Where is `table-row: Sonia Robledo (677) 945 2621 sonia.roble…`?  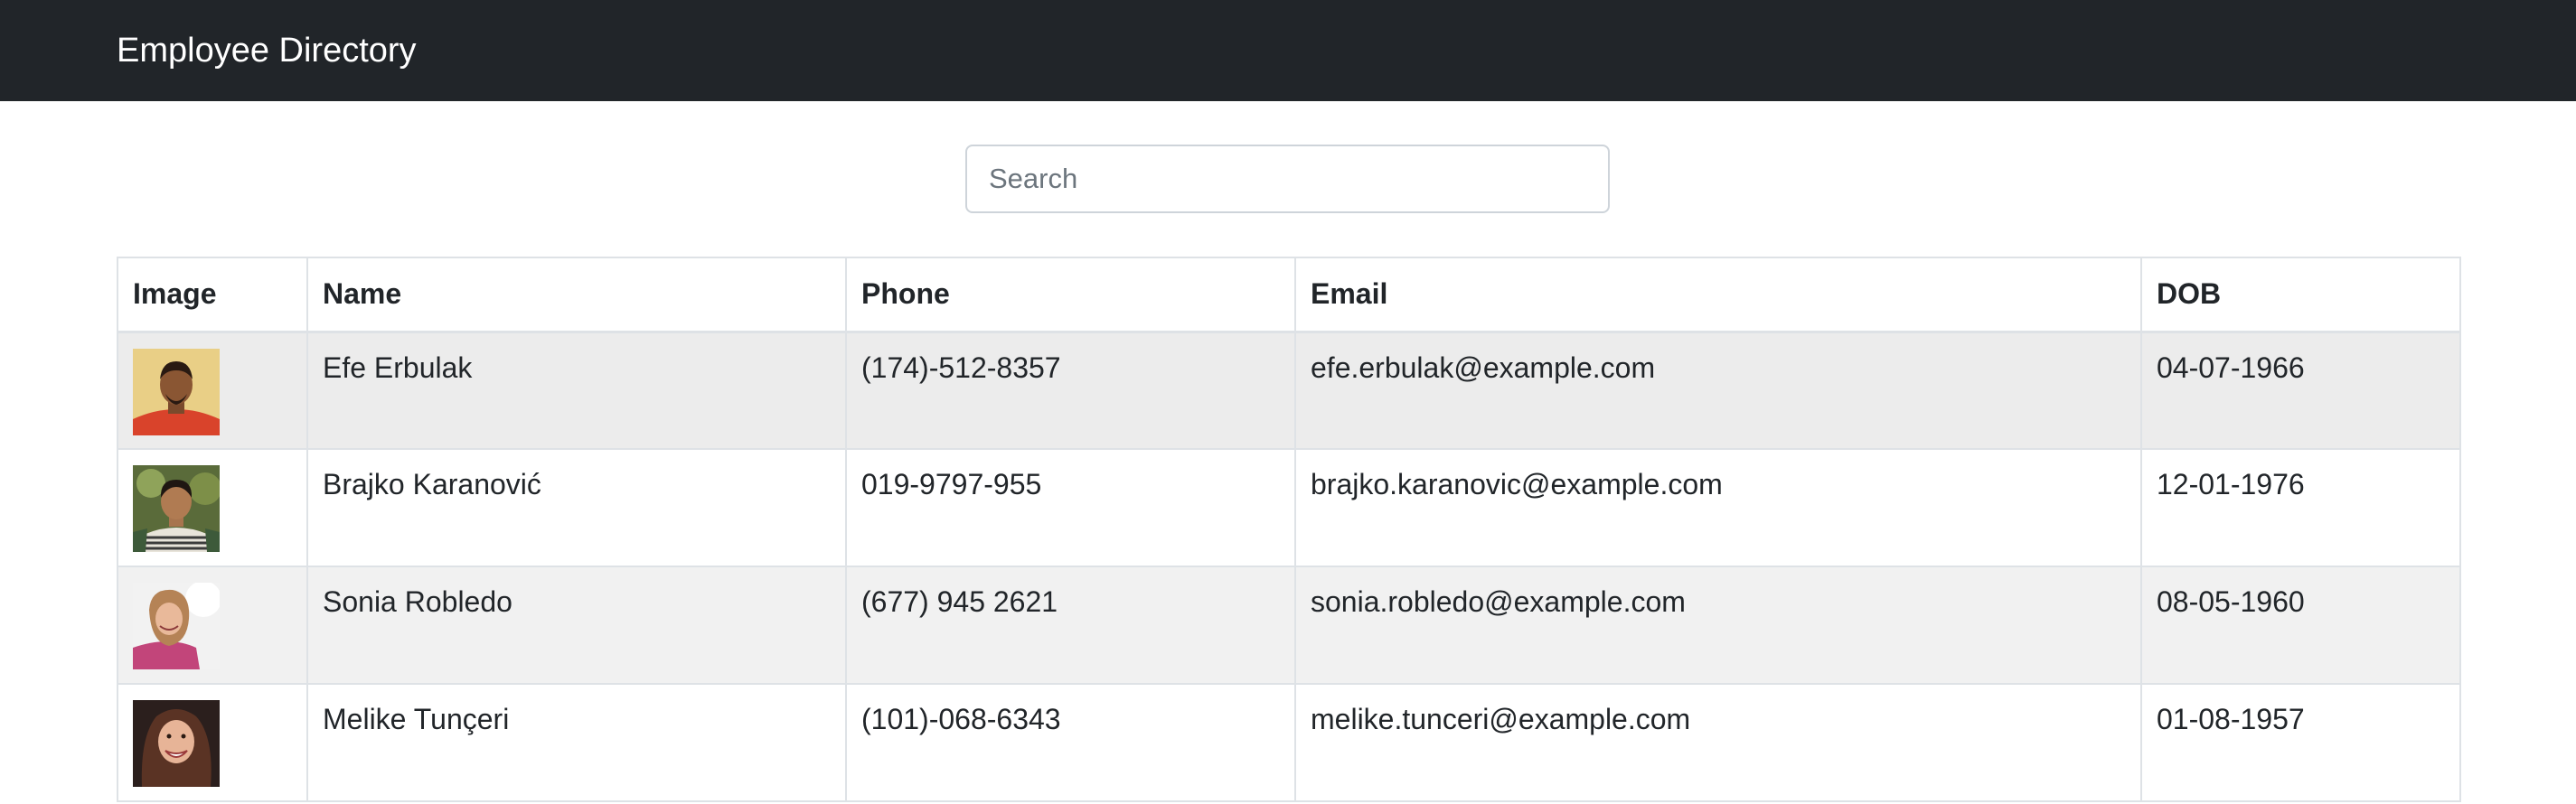 table-row: Sonia Robledo (677) 945 2621 sonia.roble… is located at coordinates (1289, 625).